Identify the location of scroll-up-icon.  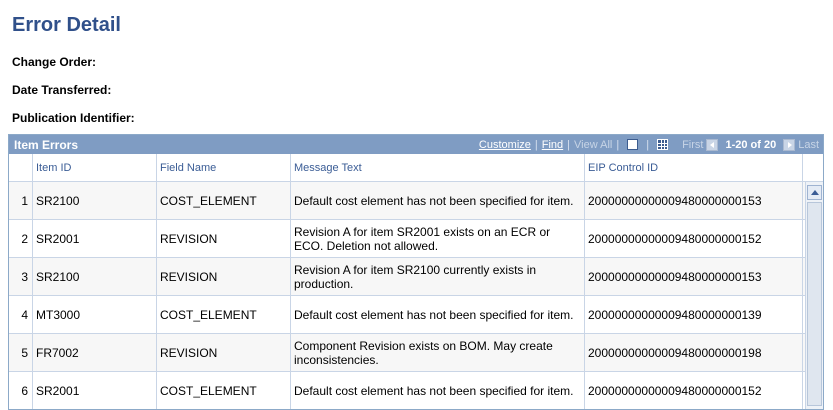
(814, 192).